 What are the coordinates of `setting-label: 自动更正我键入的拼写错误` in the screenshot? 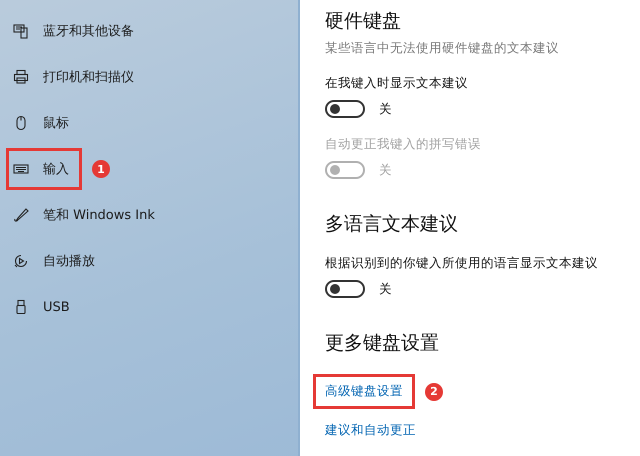 It's located at (403, 144).